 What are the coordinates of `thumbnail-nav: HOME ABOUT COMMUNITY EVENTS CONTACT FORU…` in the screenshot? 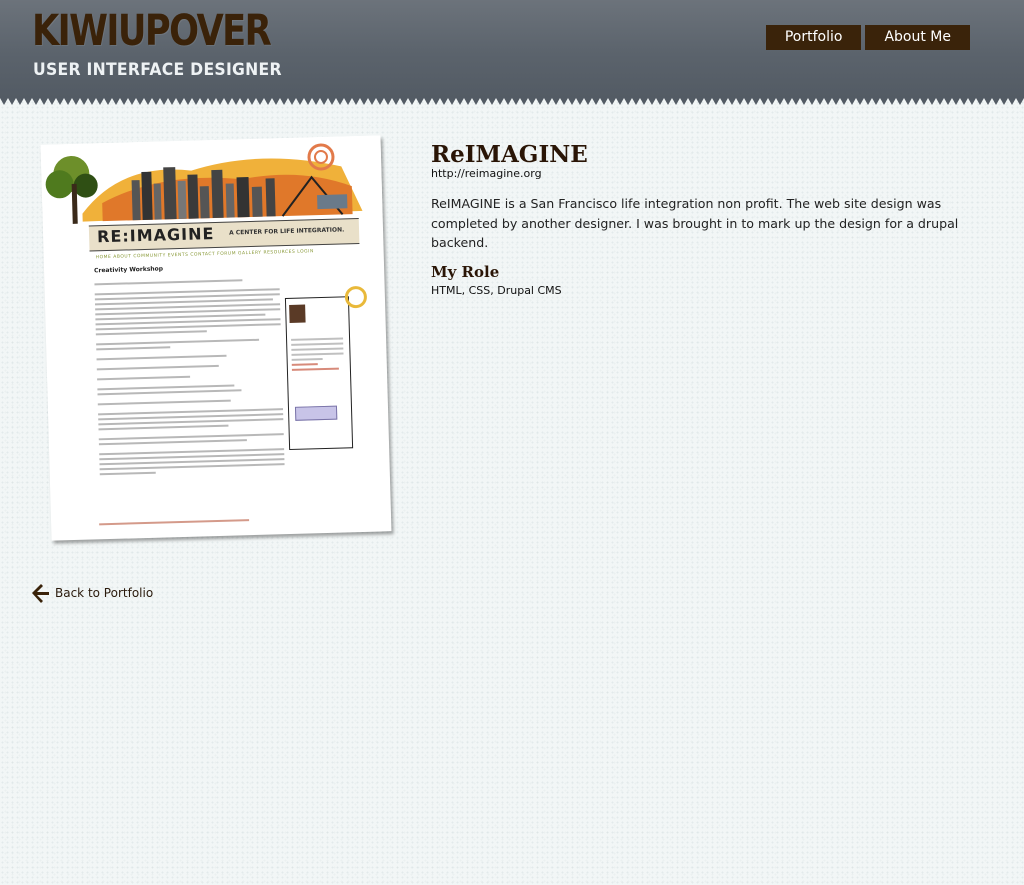 It's located at (204, 255).